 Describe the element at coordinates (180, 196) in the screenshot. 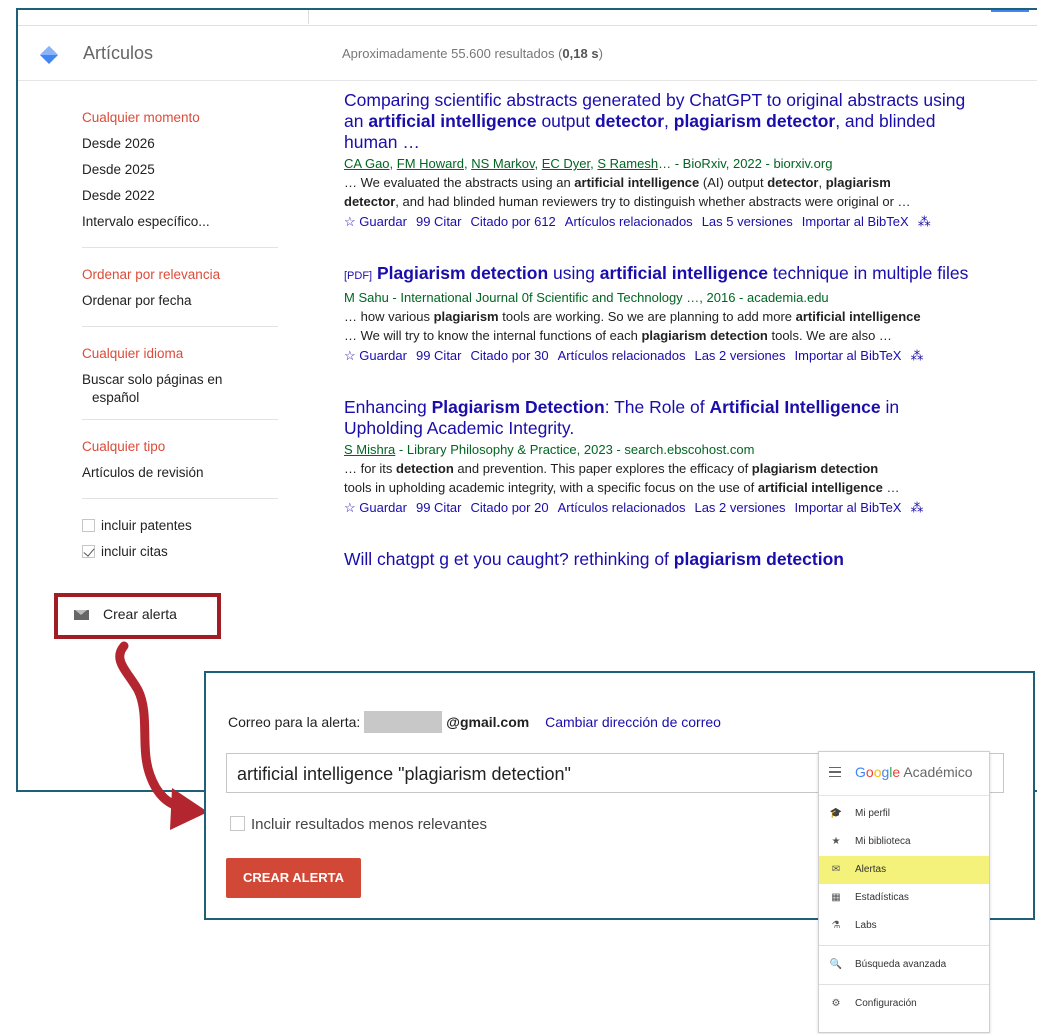

I see `filter-since-2022: Desde 2022` at that location.